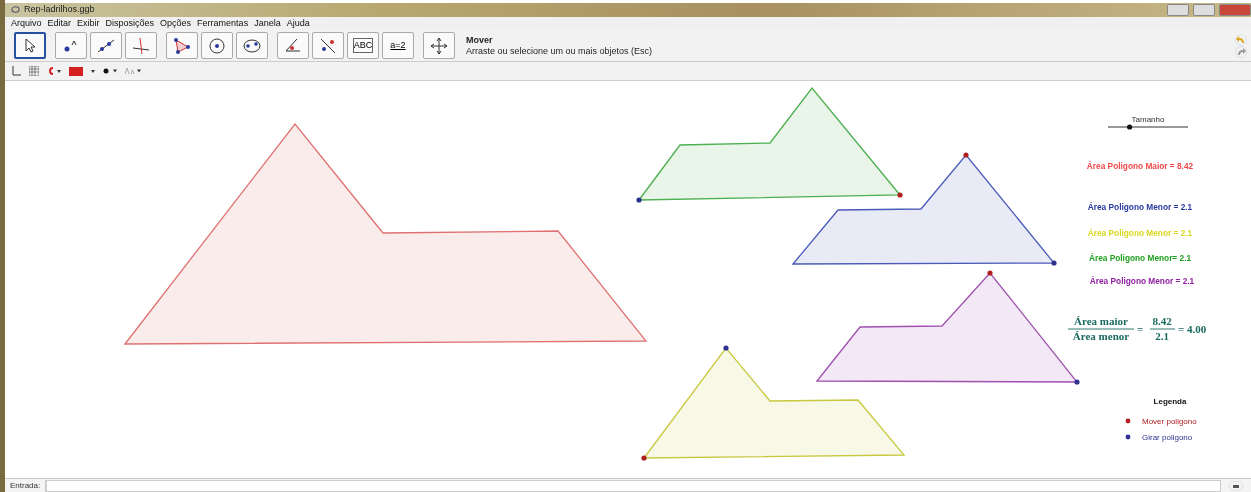 This screenshot has height=492, width=1251. I want to click on maximize-button, so click(1204, 10).